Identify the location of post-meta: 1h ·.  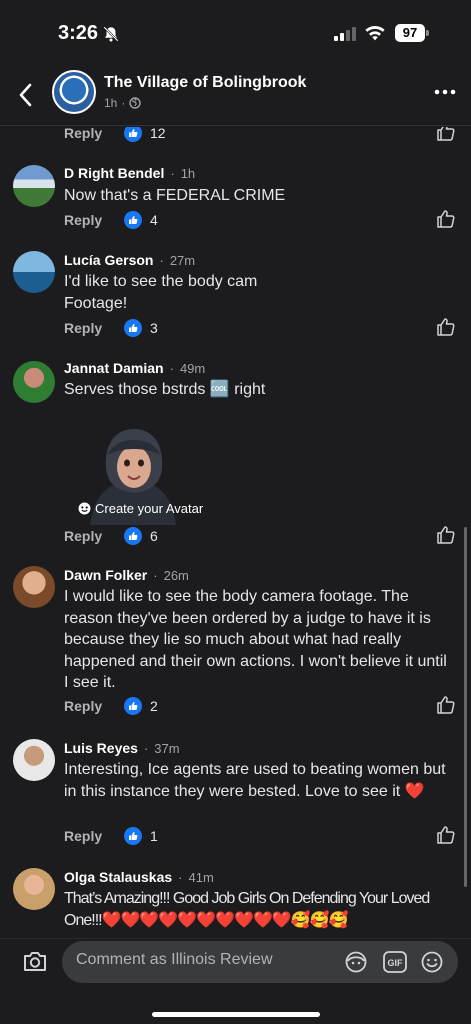
(123, 103).